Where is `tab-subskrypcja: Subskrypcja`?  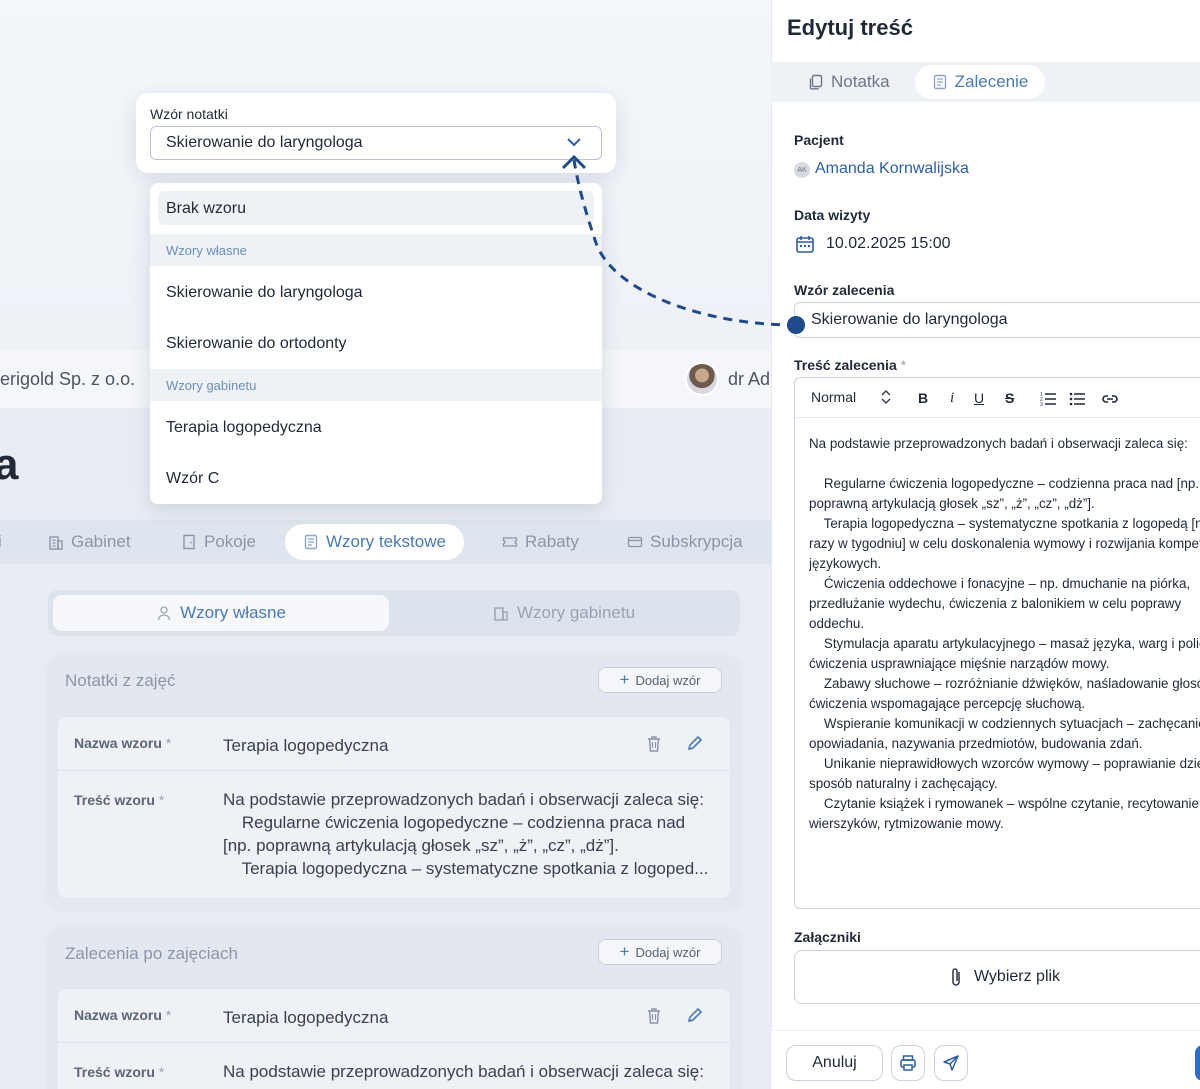
tab-subskrypcja: Subskrypcja is located at coordinates (685, 542).